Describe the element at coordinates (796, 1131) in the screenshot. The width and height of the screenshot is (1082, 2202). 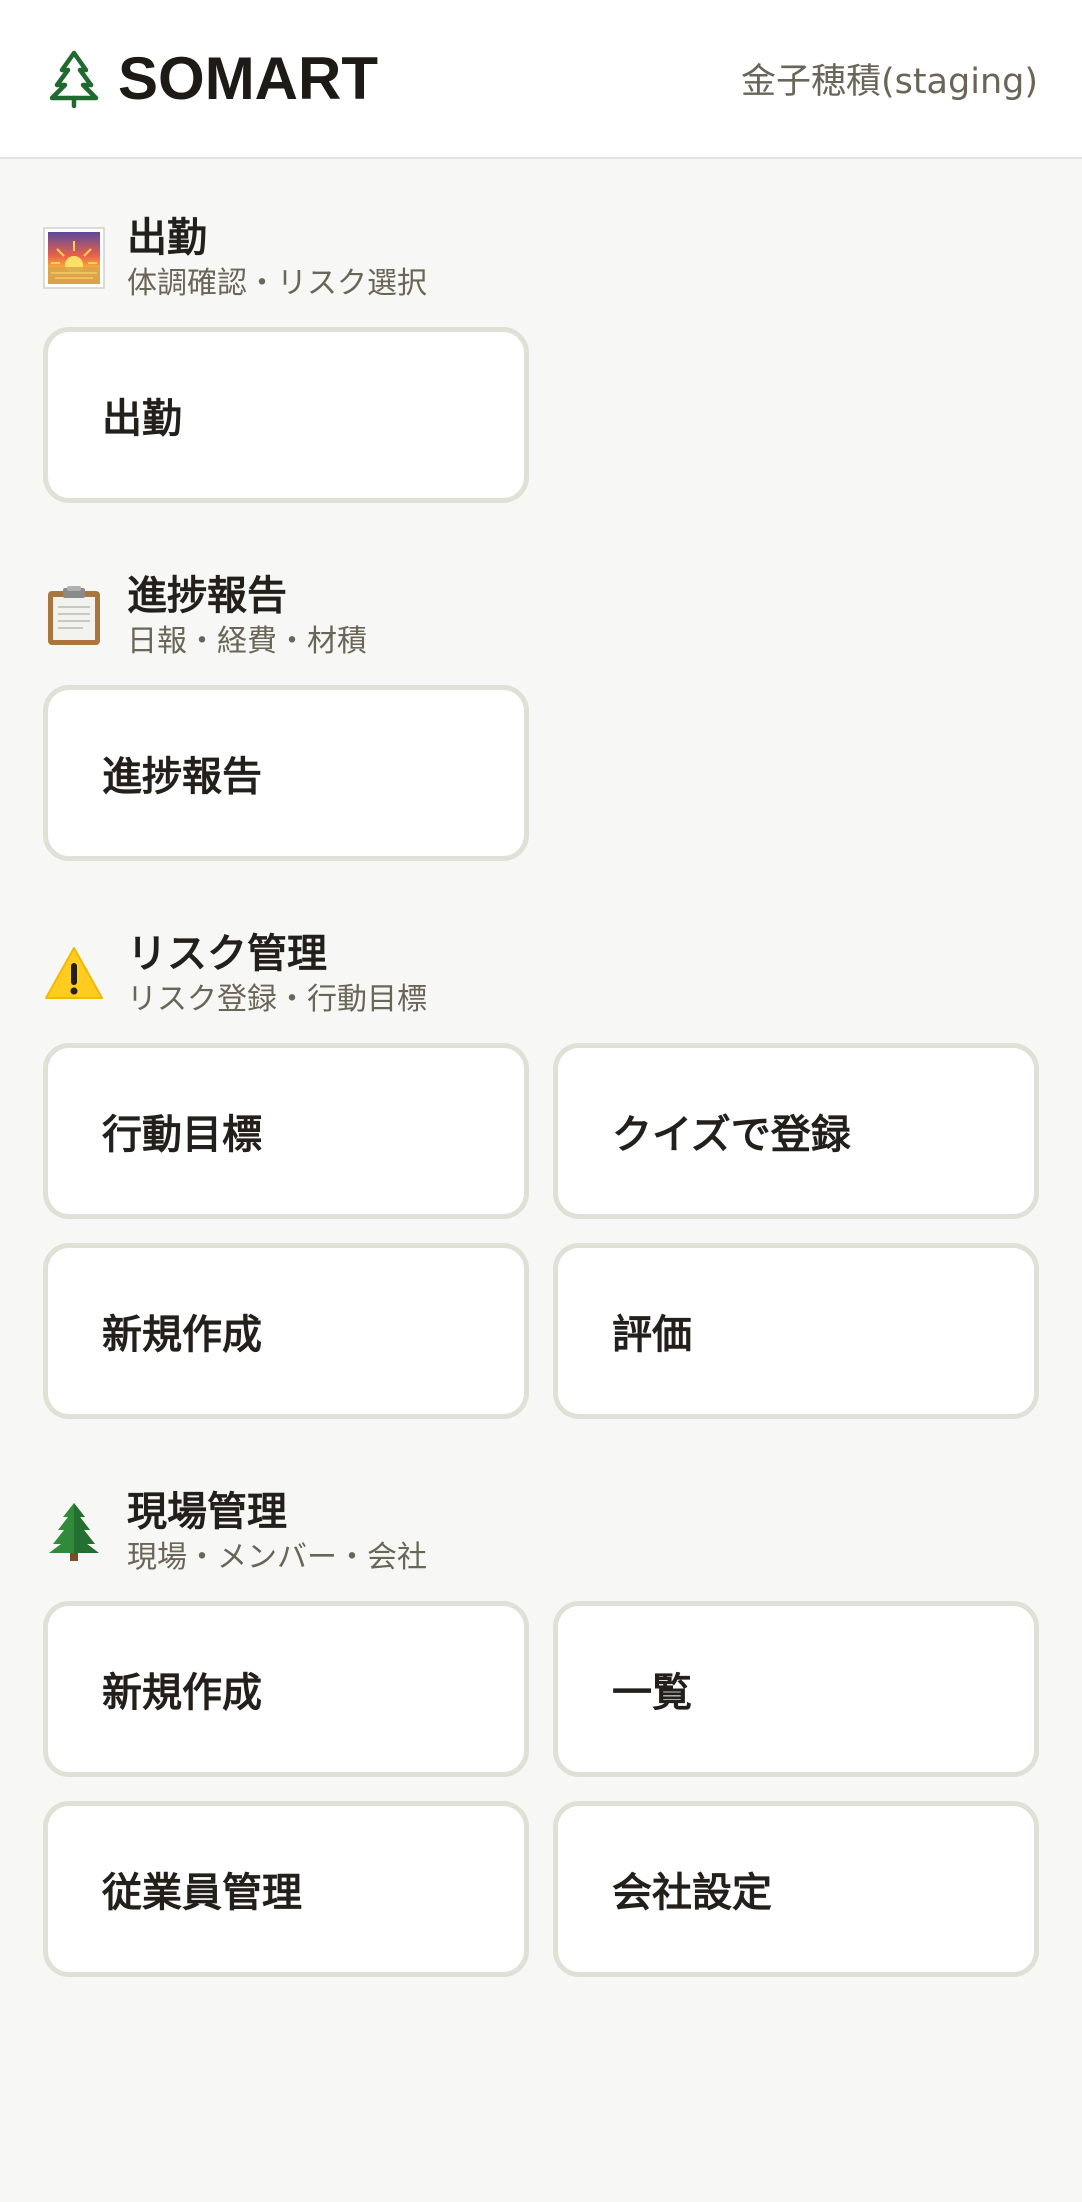
I see `quiz-register-button: クイズで登録` at that location.